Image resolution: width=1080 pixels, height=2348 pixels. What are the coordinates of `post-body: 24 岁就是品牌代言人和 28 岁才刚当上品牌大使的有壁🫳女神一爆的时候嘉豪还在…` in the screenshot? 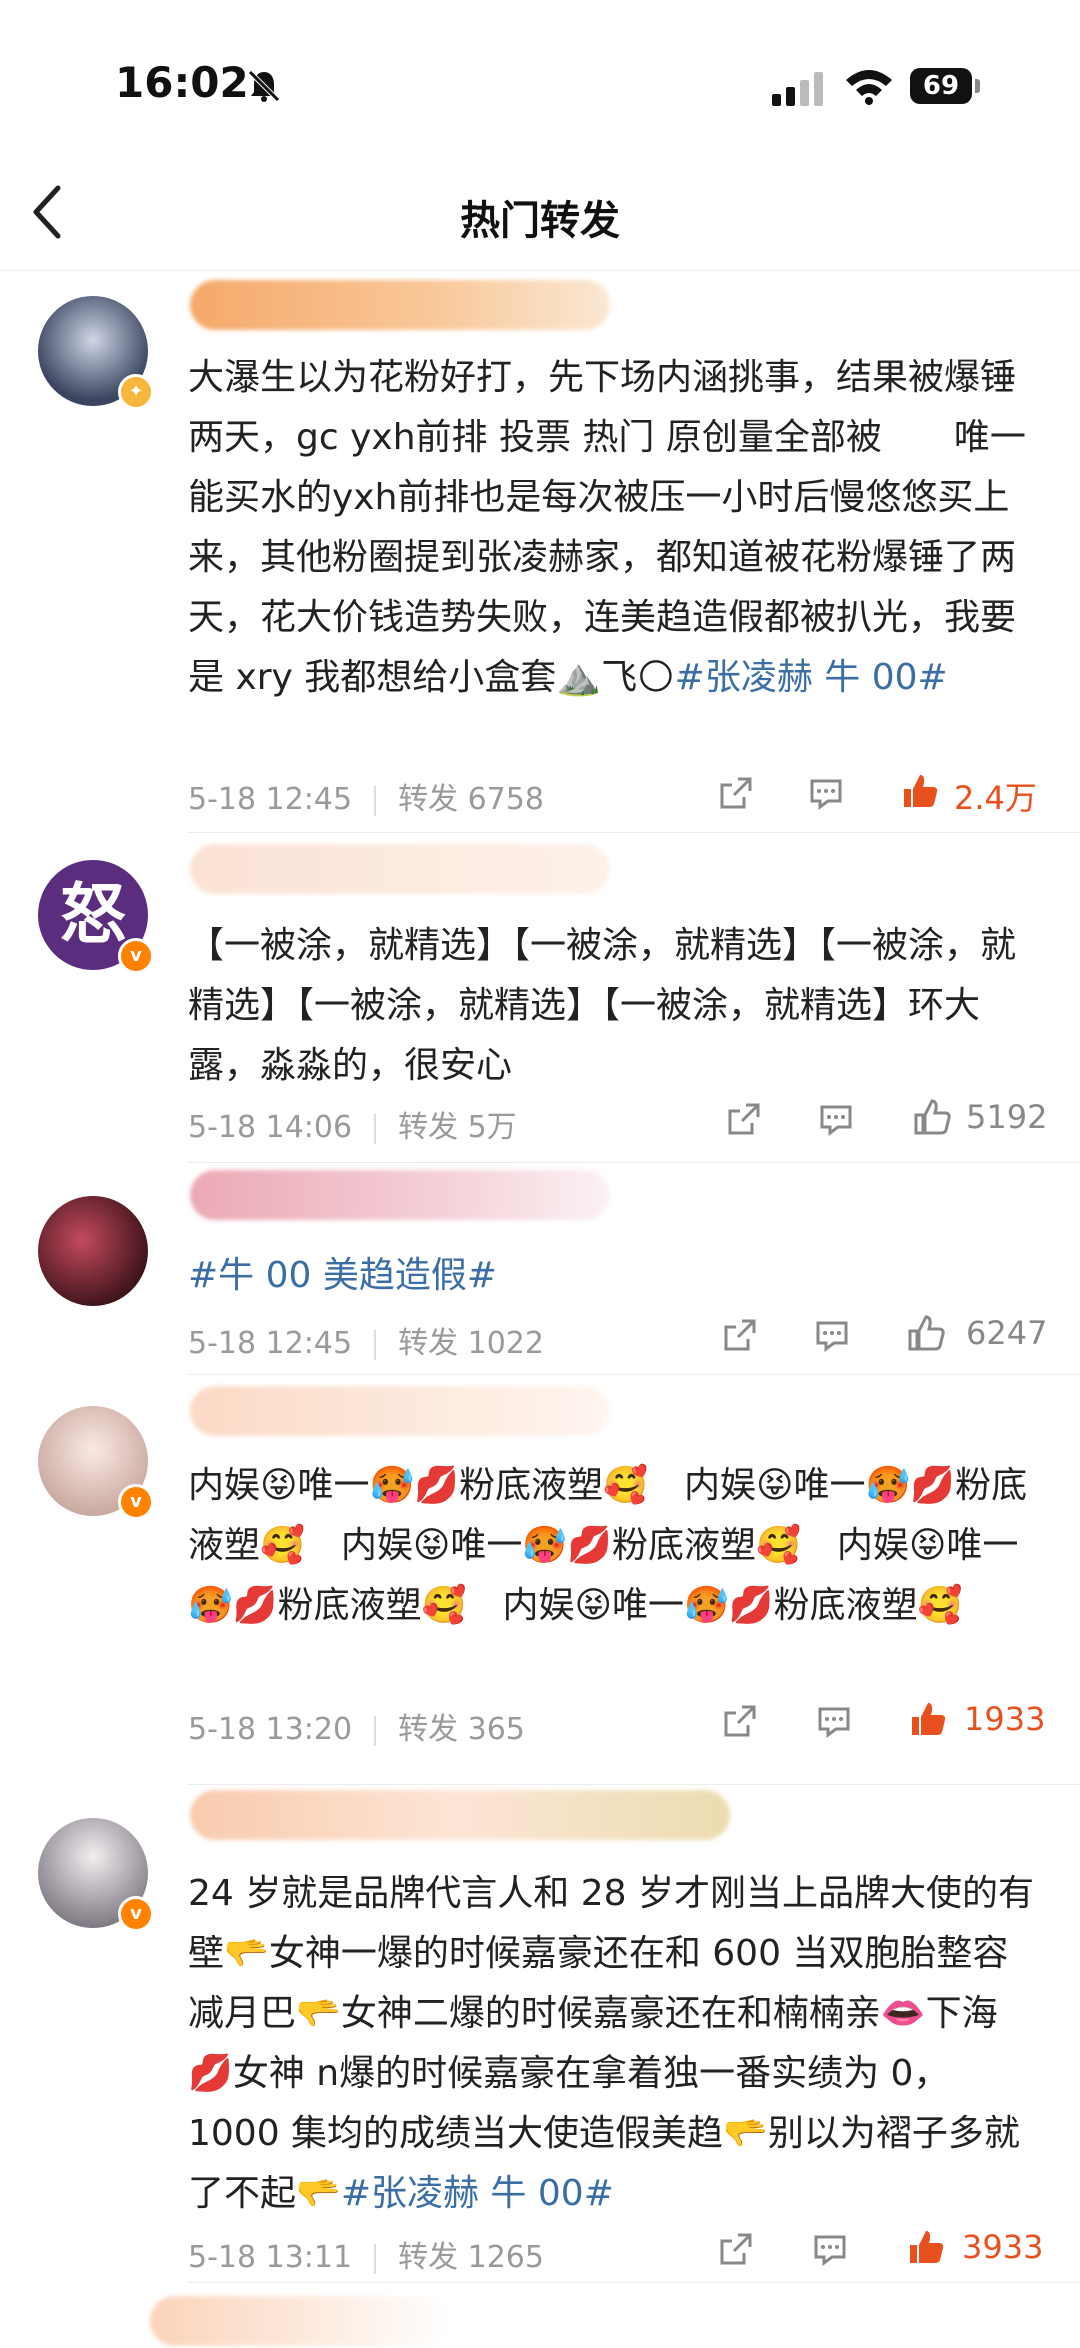 It's located at (611, 2043).